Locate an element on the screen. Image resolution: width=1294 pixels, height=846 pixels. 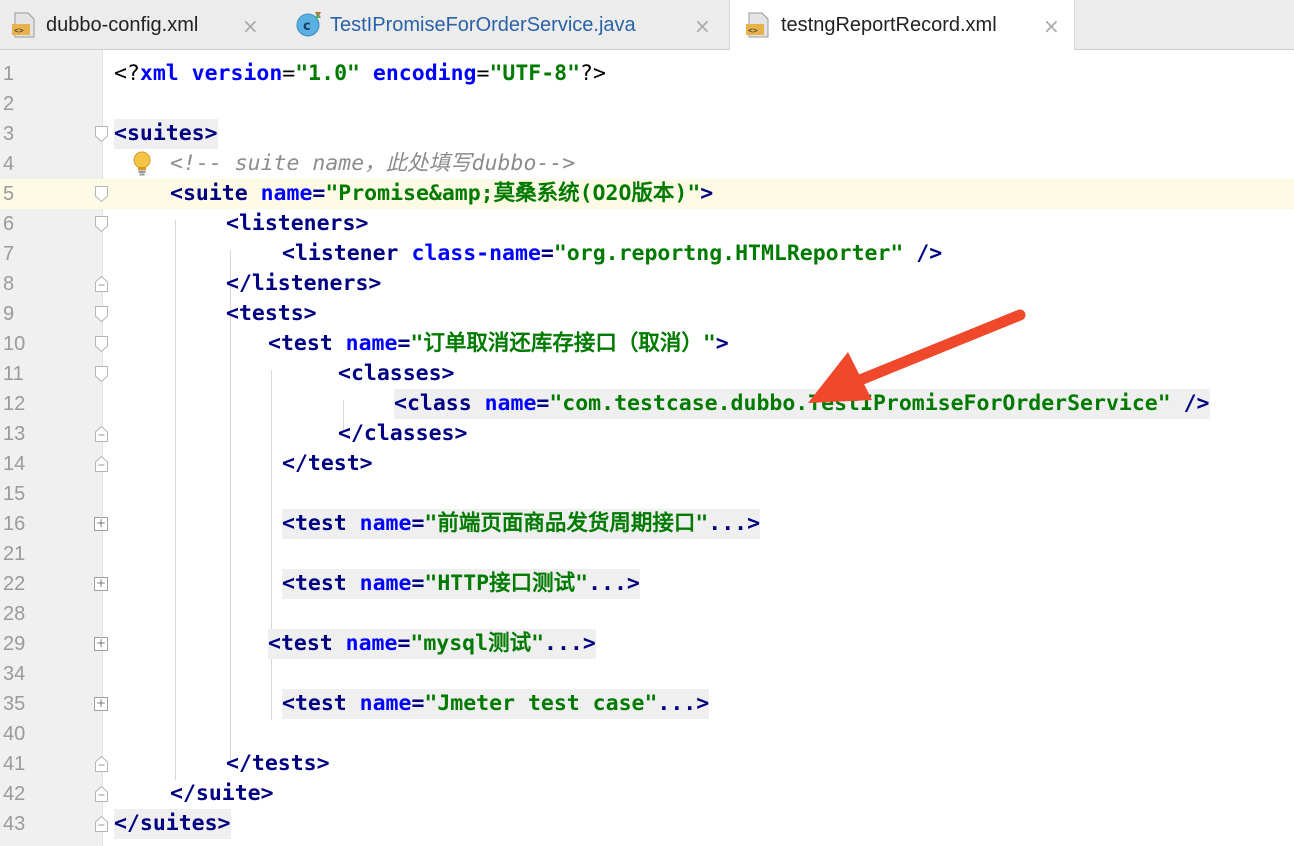
code-line: 10 <test name="订单取消还库存接口（取消）"> is located at coordinates (647, 344).